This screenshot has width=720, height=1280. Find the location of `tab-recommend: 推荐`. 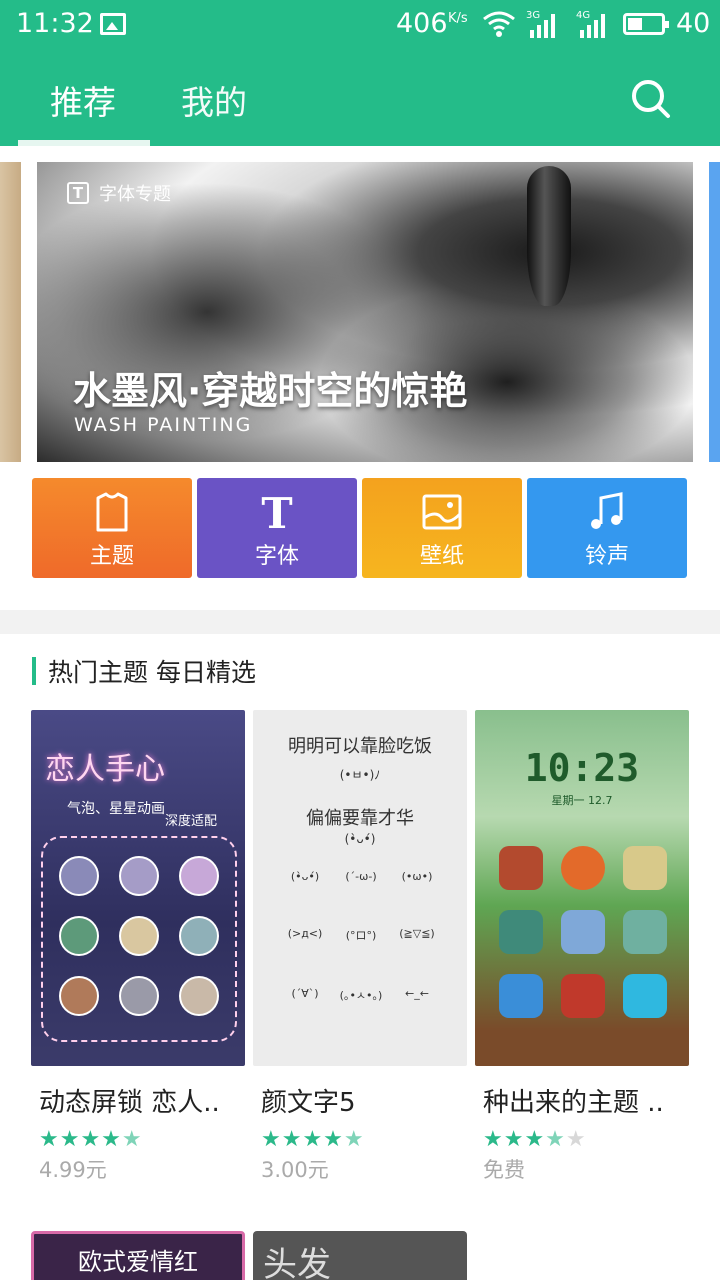

tab-recommend: 推荐 is located at coordinates (83, 100).